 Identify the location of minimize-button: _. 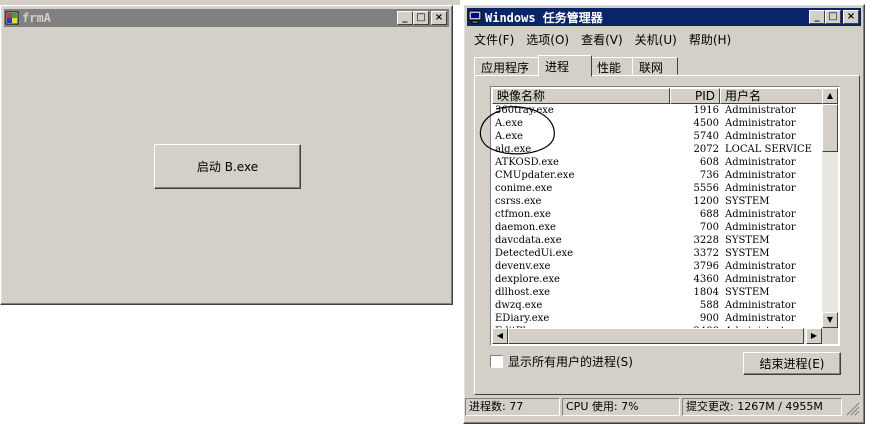
(405, 18).